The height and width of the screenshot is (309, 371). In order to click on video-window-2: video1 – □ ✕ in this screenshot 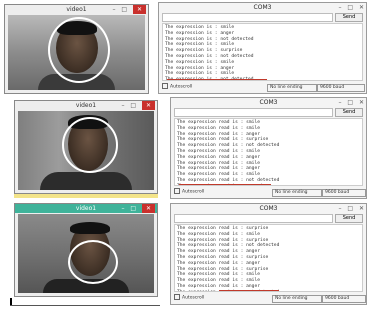, I will do `click(86, 147)`.